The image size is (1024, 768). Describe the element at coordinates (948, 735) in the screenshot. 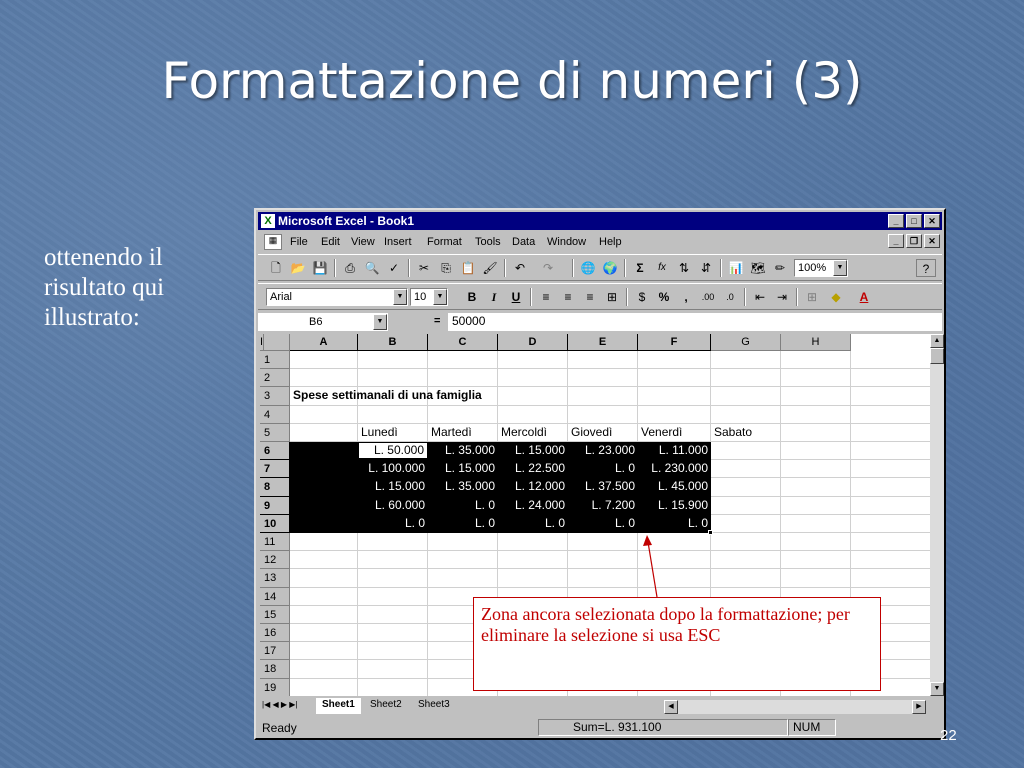

I see `page-number: 22` at that location.